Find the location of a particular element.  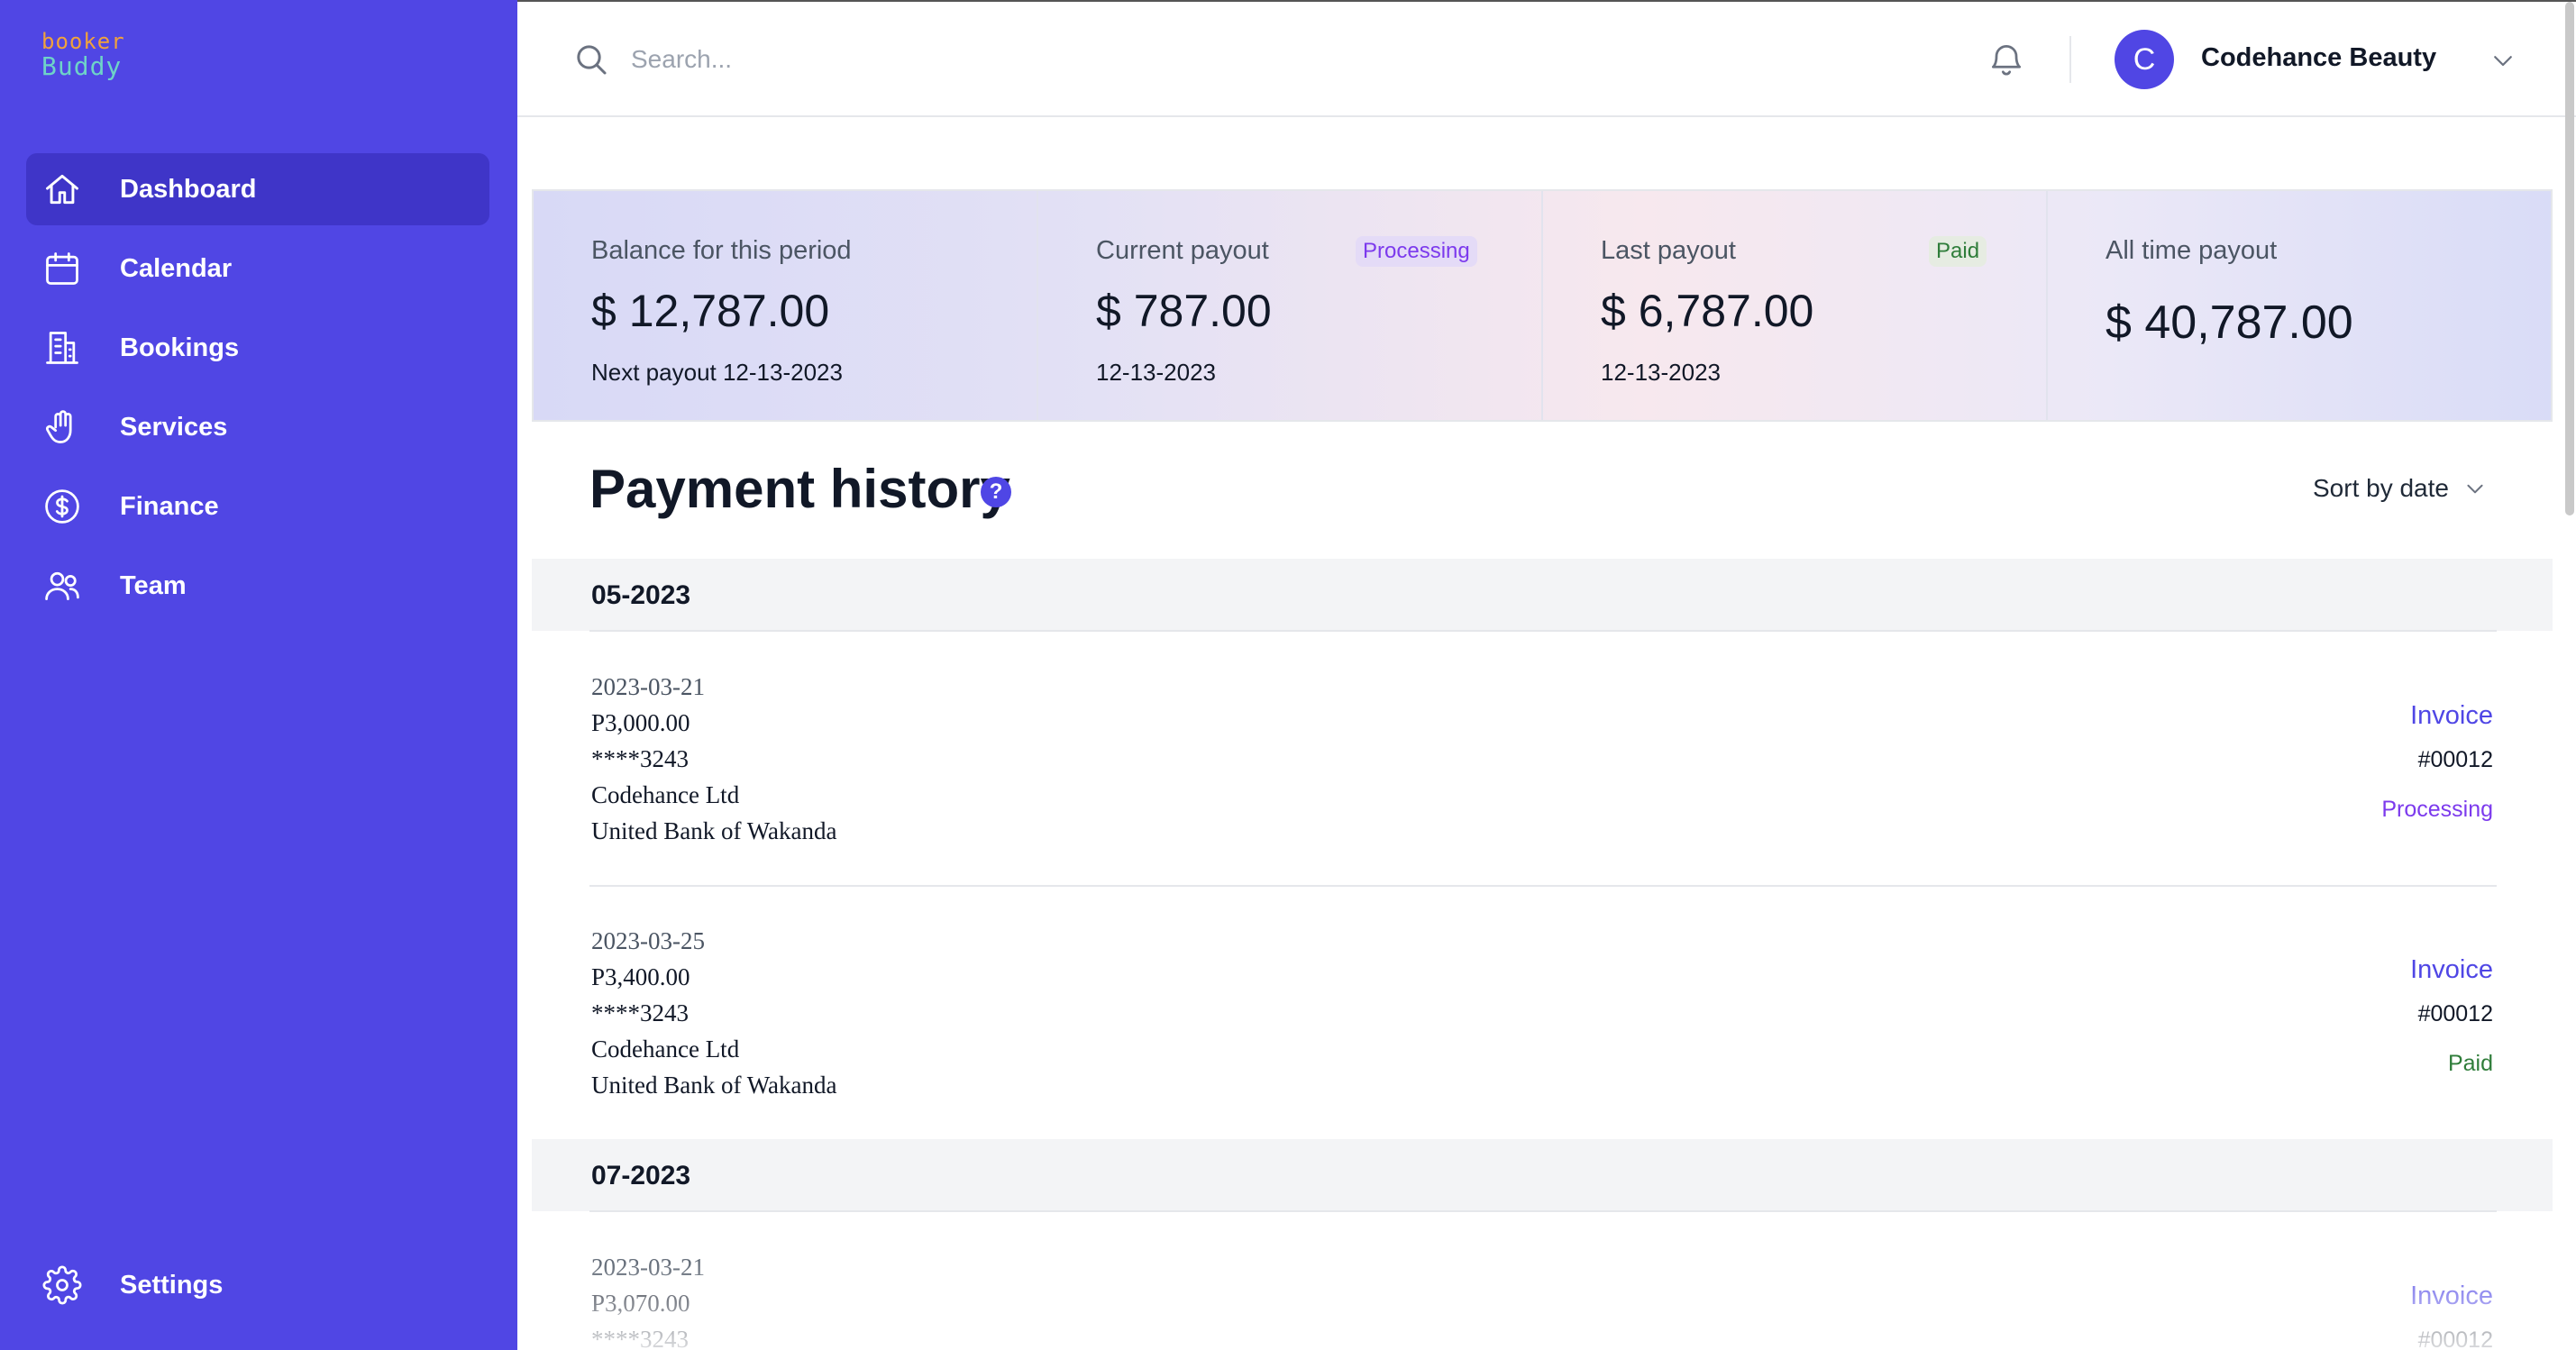

sidebar-item-settings: Settings is located at coordinates (257, 1285).